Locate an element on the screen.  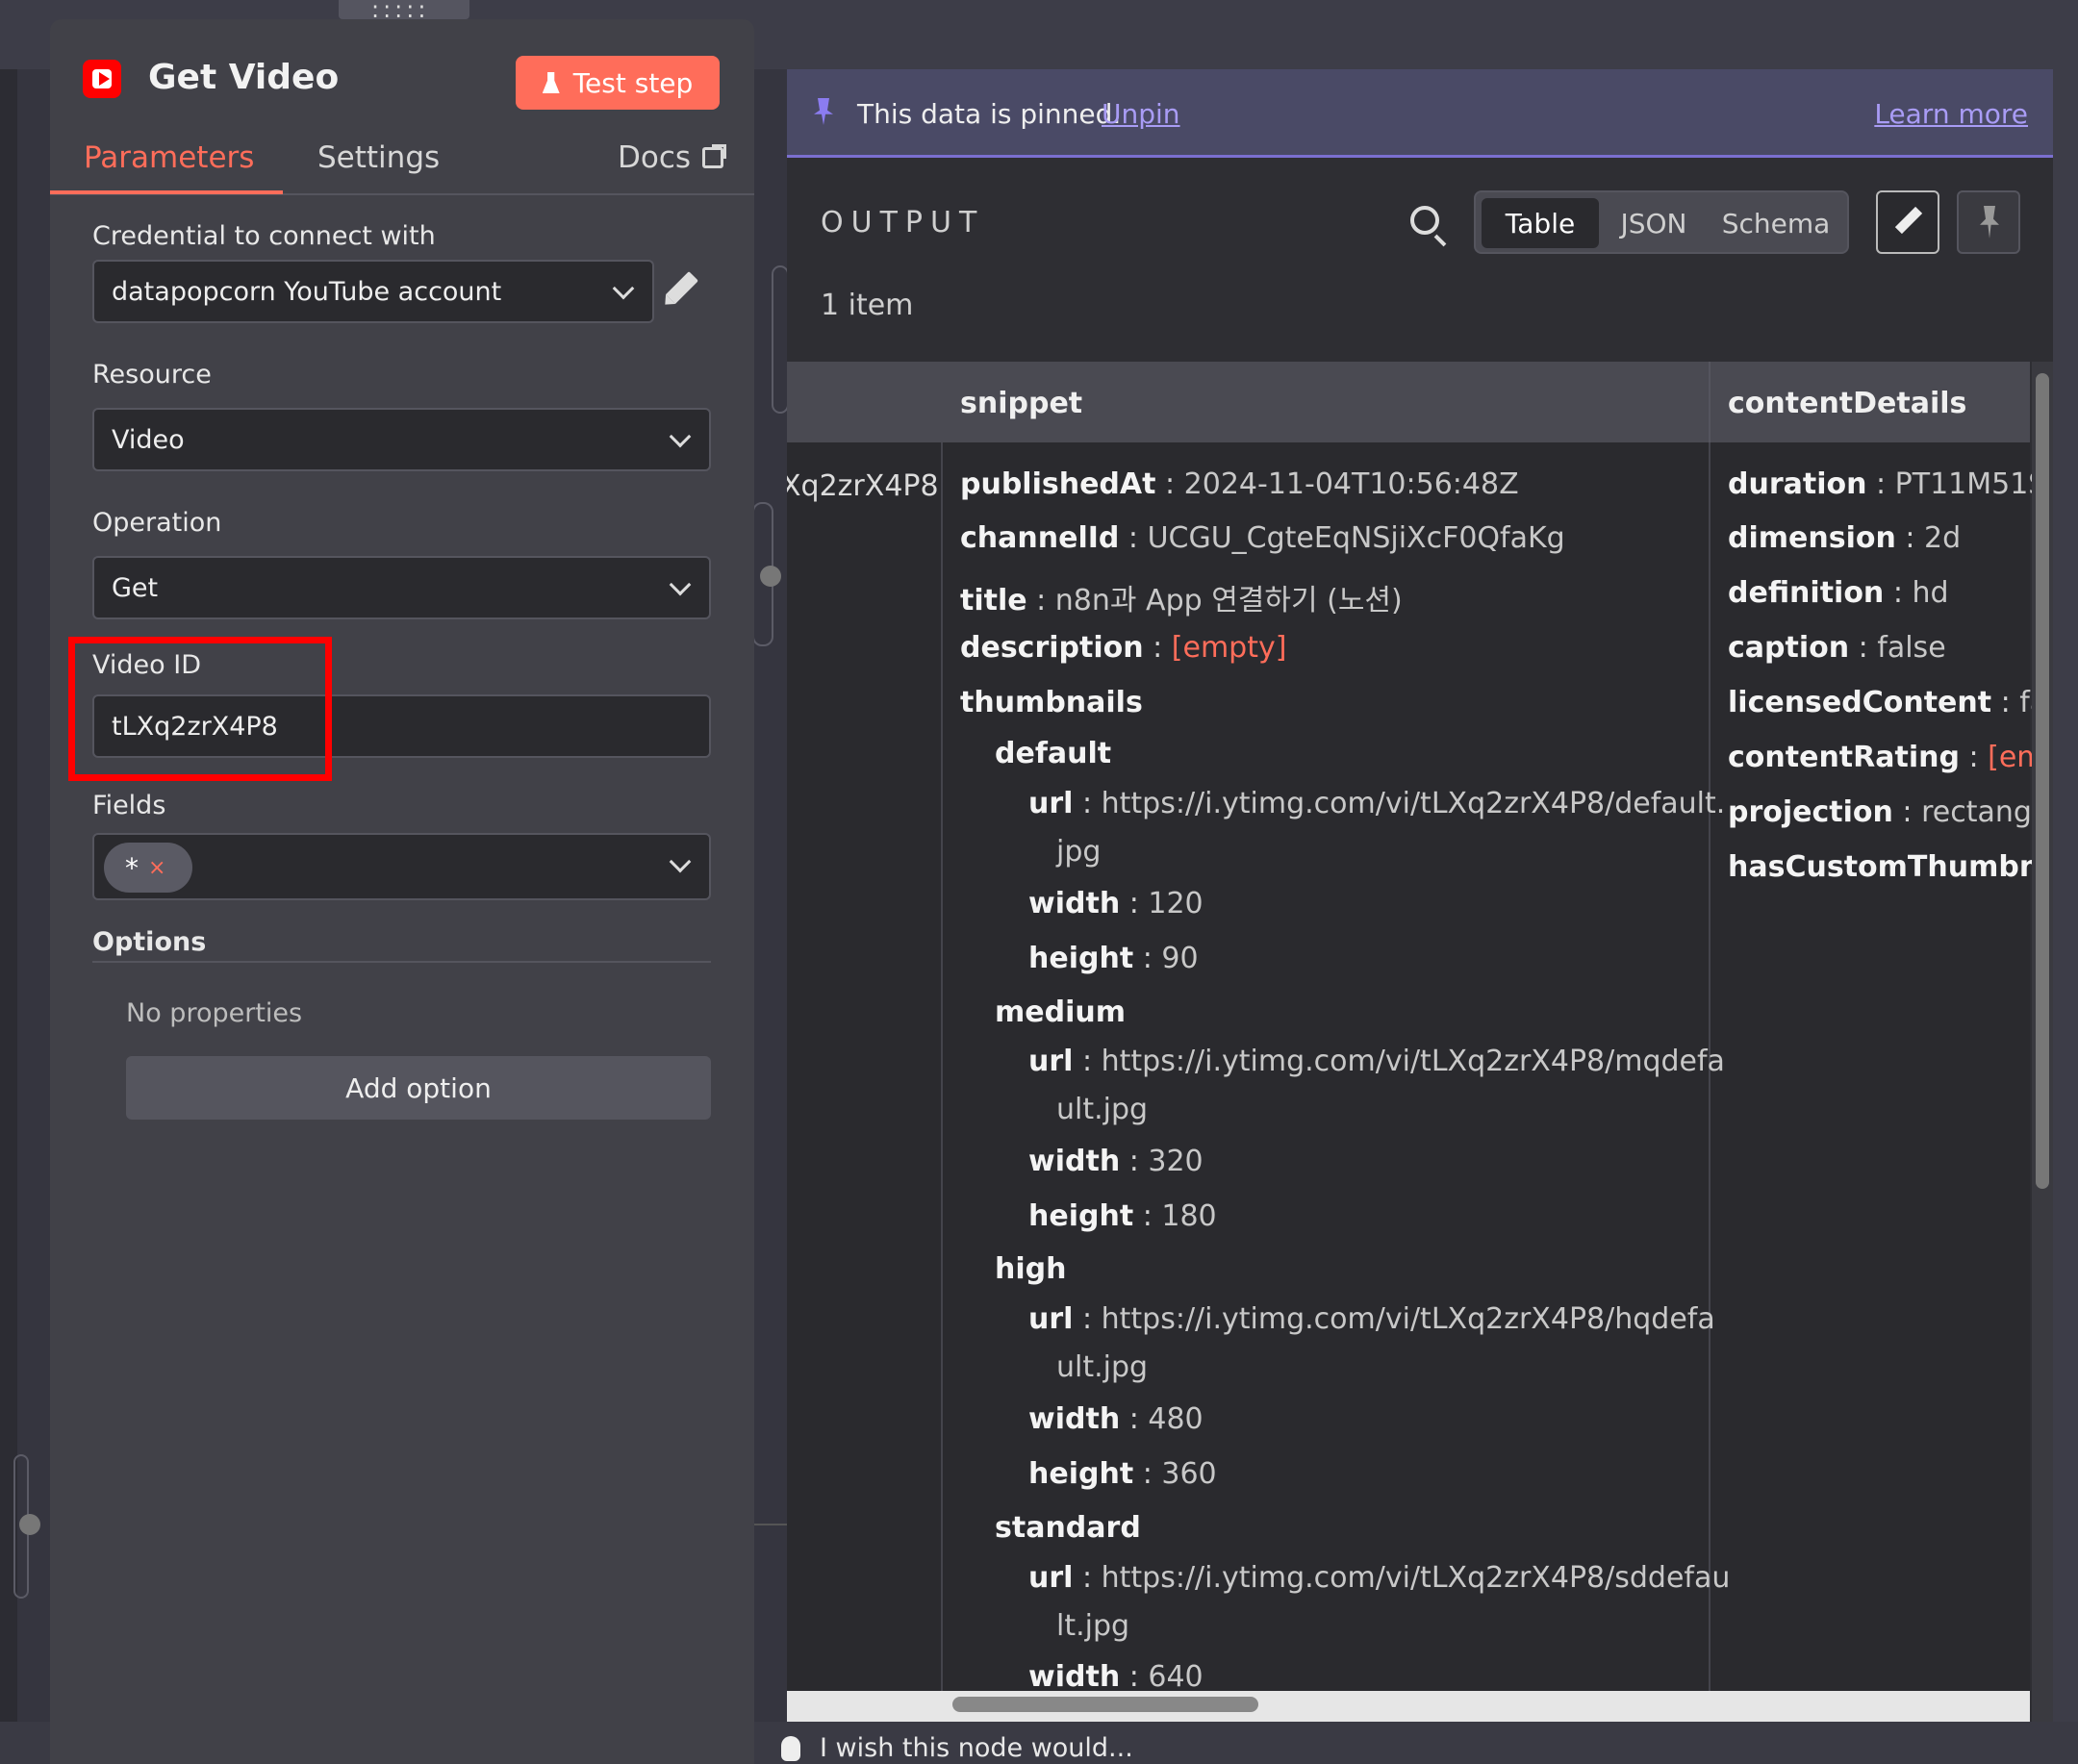
content-projection: projection : rectangu is located at coordinates (1889, 812).